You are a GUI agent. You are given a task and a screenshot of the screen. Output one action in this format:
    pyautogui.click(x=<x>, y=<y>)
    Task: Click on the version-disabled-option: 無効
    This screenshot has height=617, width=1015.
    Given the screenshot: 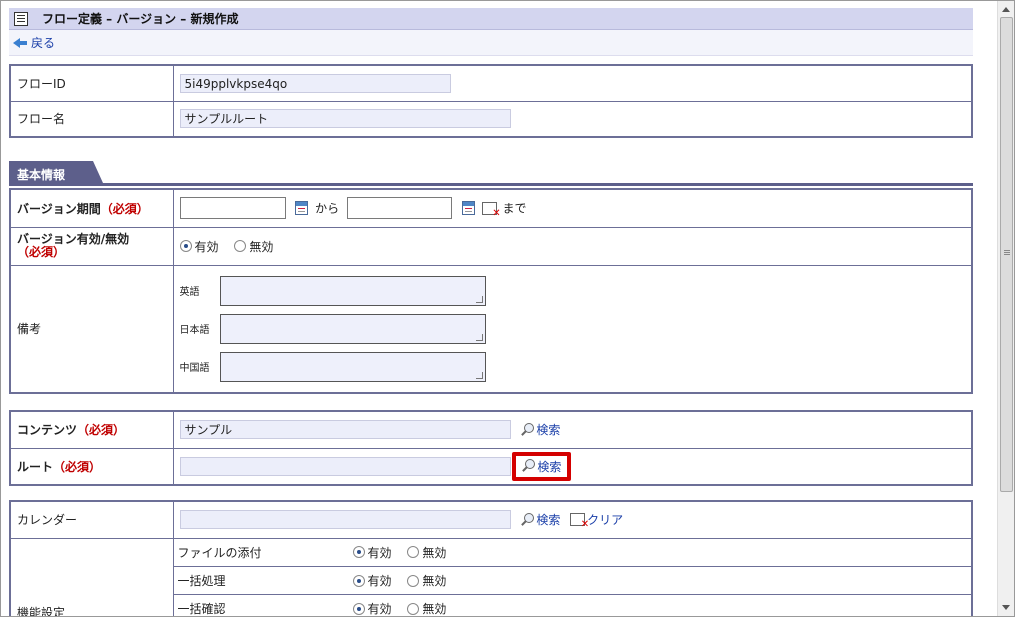 What is the action you would take?
    pyautogui.click(x=261, y=246)
    